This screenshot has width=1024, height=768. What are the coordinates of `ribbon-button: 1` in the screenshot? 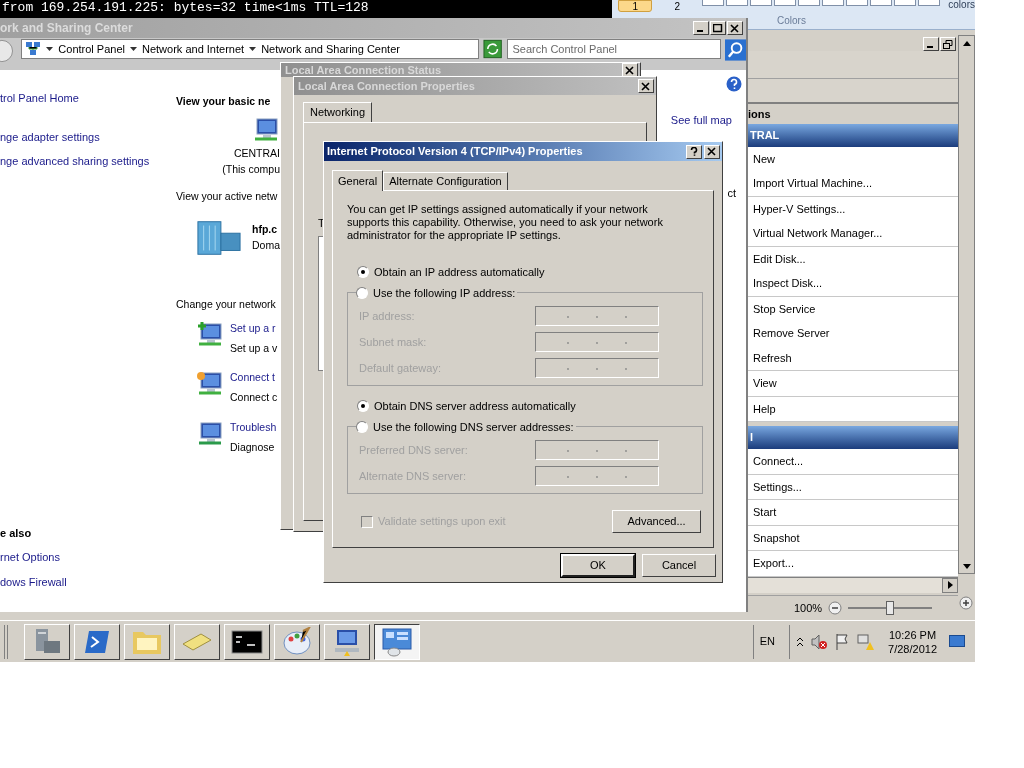 It's located at (635, 6).